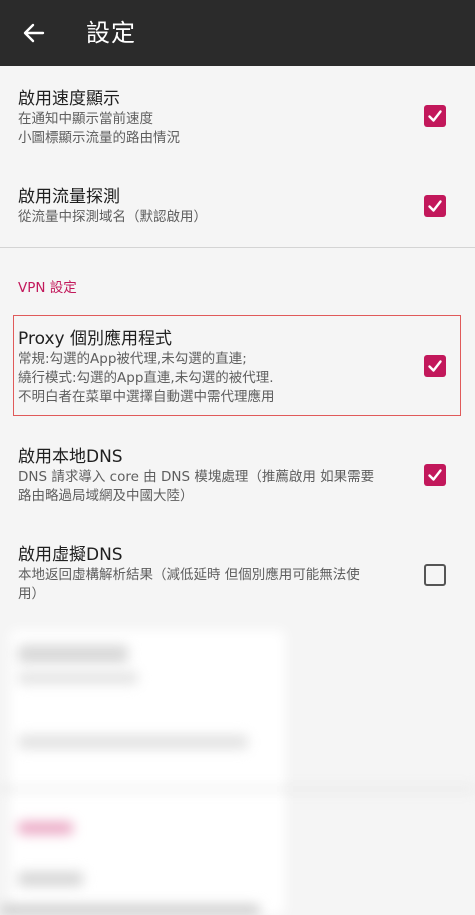 The image size is (475, 915). What do you see at coordinates (111, 33) in the screenshot?
I see `page-title: 設定` at bounding box center [111, 33].